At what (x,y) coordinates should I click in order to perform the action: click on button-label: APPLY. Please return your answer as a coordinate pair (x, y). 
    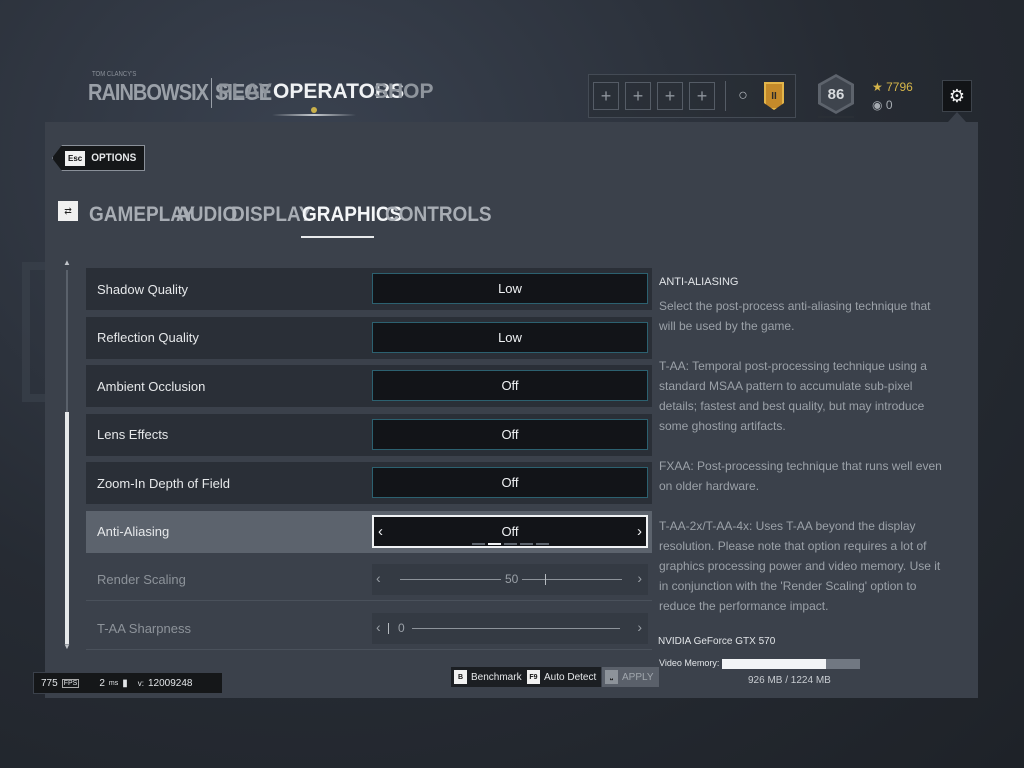
    Looking at the image, I should click on (638, 677).